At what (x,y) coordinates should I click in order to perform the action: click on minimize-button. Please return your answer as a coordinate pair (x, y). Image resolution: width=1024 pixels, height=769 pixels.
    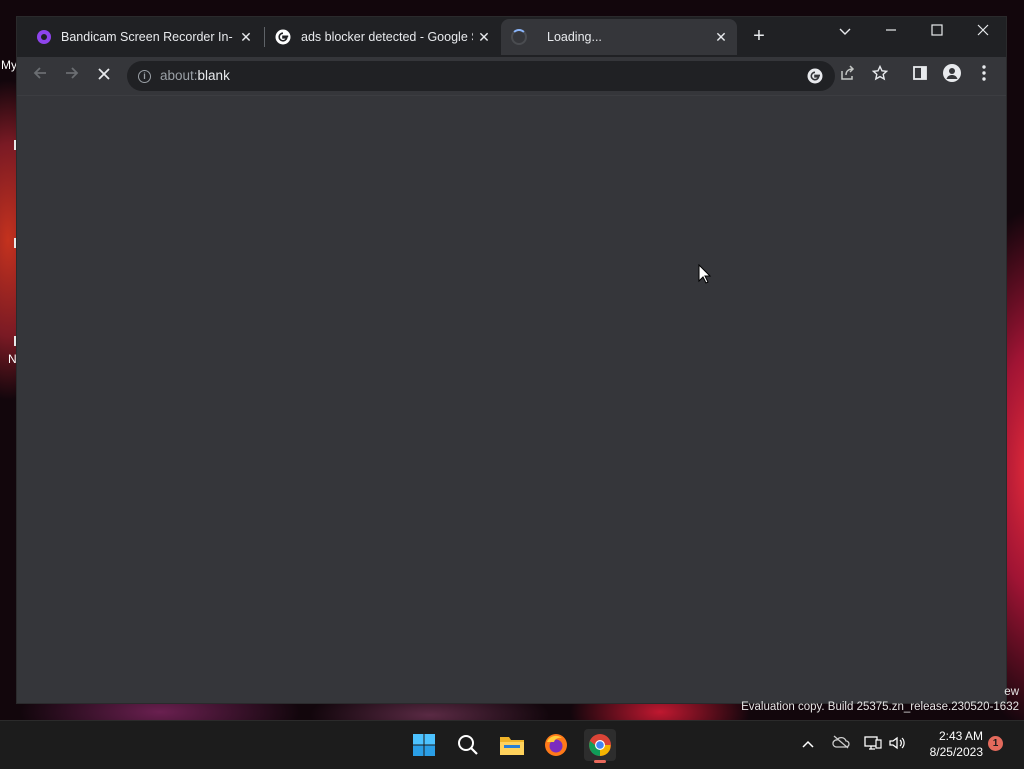
    Looking at the image, I should click on (891, 31).